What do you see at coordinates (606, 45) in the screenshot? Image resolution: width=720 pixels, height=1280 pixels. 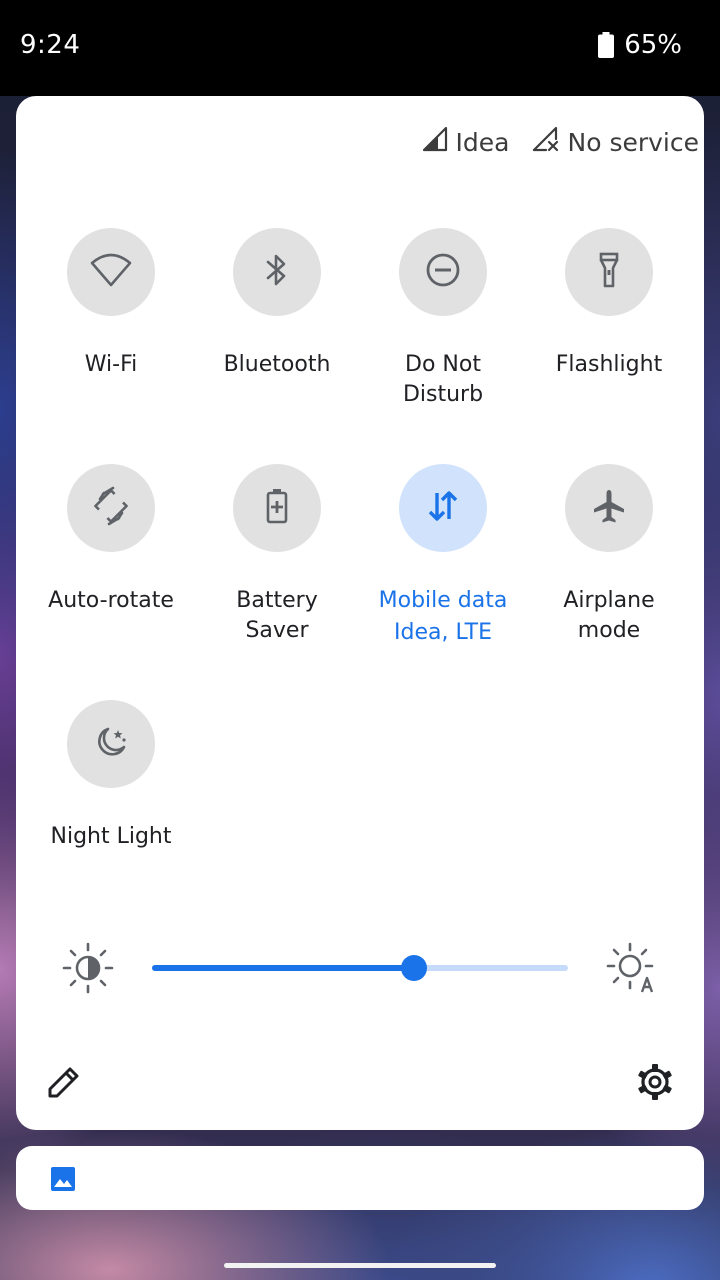 I see `battery-icon` at bounding box center [606, 45].